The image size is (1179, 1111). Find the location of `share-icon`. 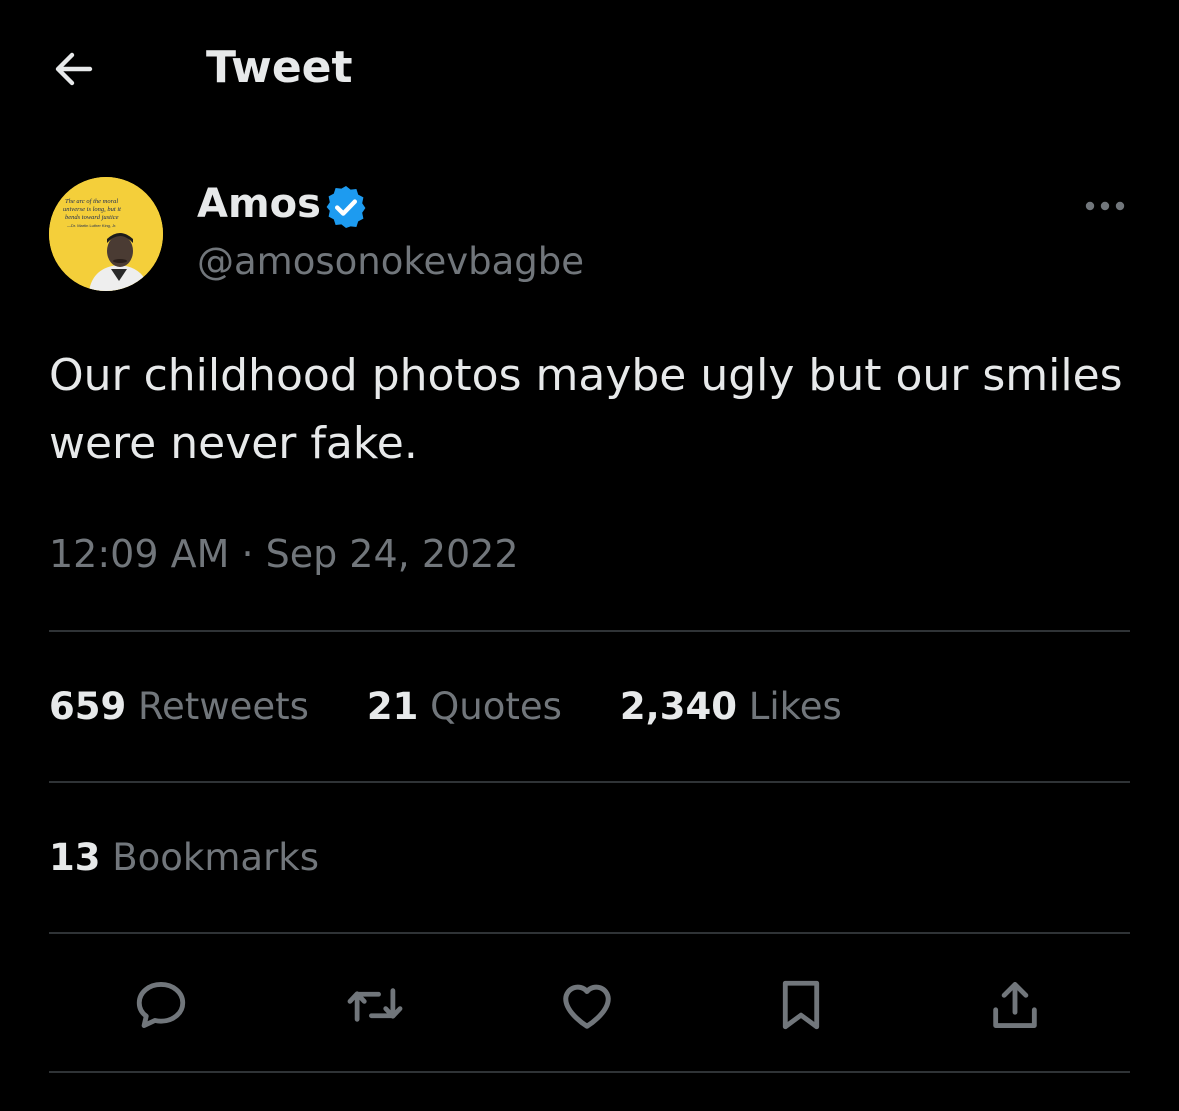

share-icon is located at coordinates (1015, 1005).